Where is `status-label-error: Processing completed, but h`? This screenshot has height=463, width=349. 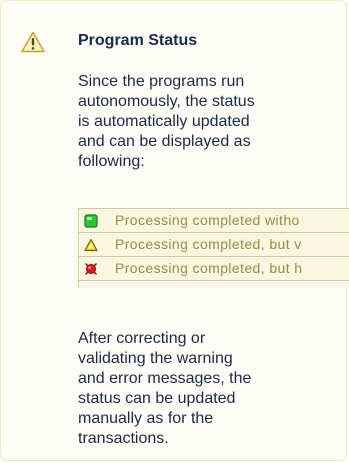 status-label-error: Processing completed, but h is located at coordinates (209, 268).